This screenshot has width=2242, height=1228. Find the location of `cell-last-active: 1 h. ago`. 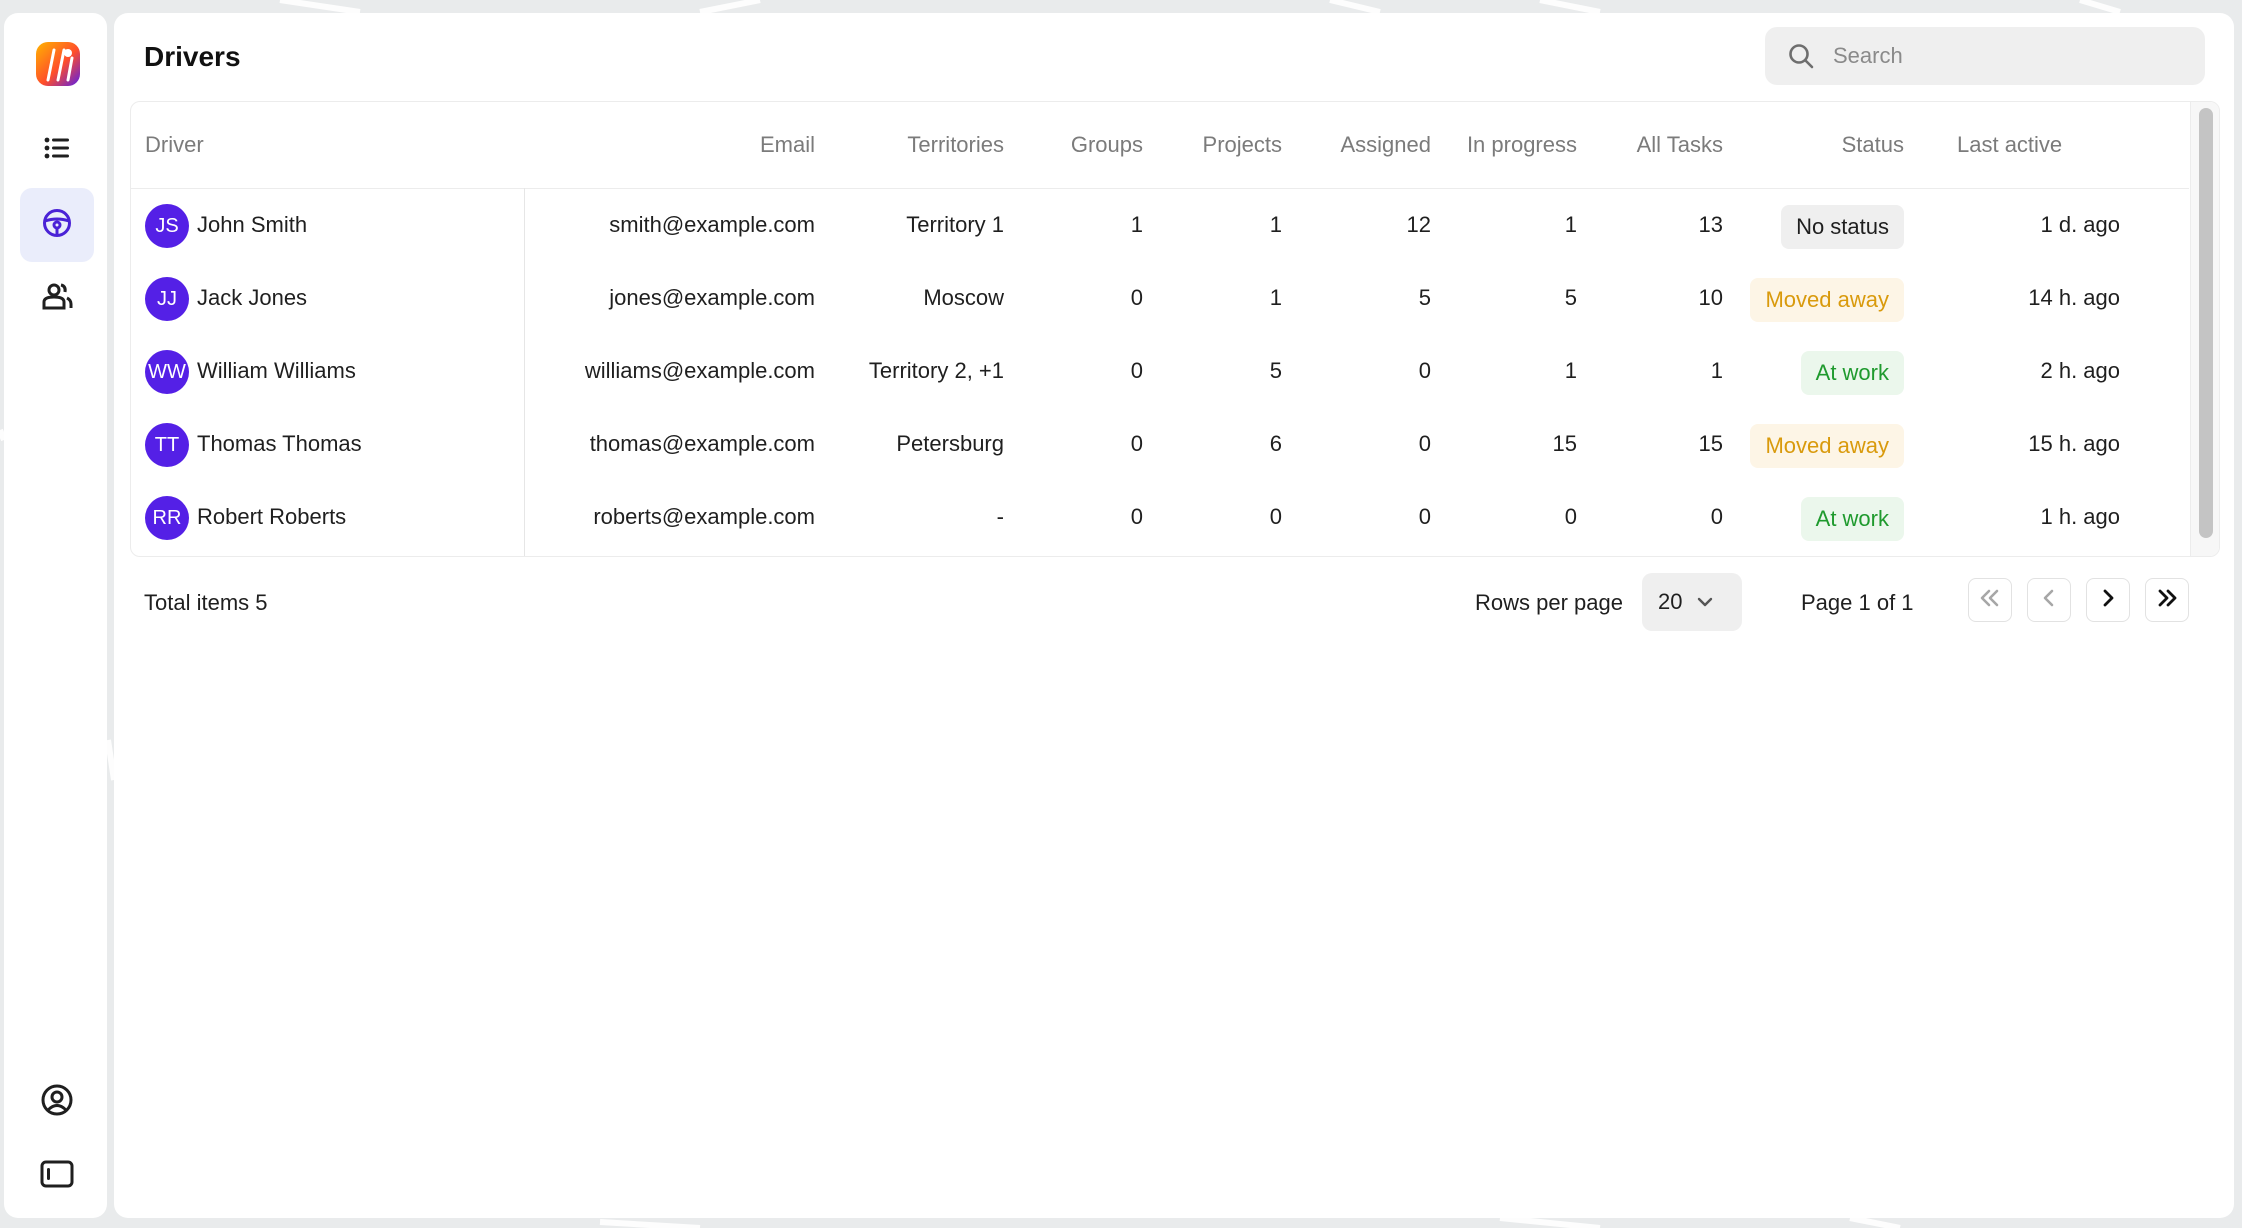

cell-last-active: 1 h. ago is located at coordinates (2080, 516).